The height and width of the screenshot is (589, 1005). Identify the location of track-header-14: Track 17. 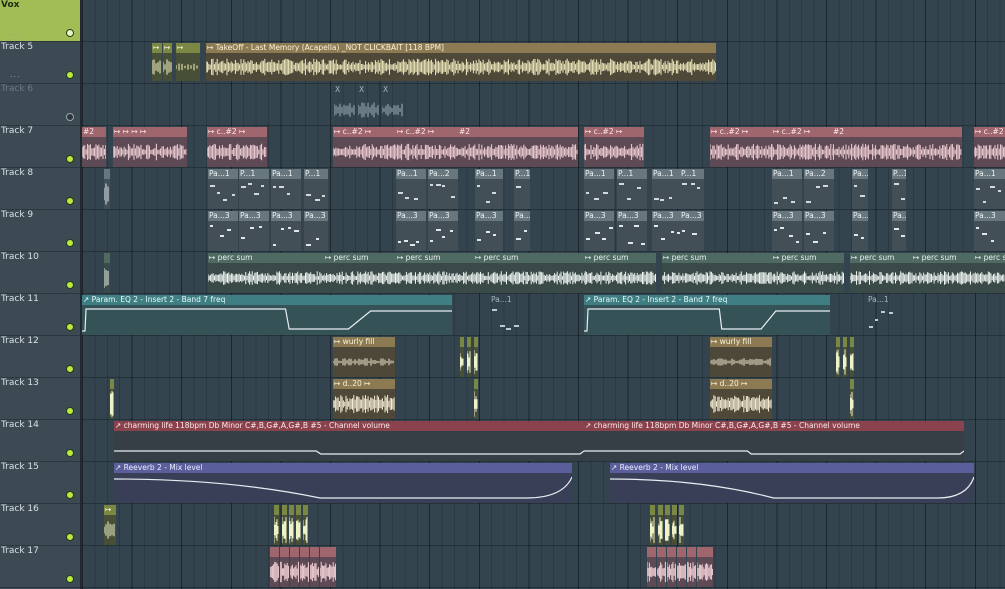
(40, 567).